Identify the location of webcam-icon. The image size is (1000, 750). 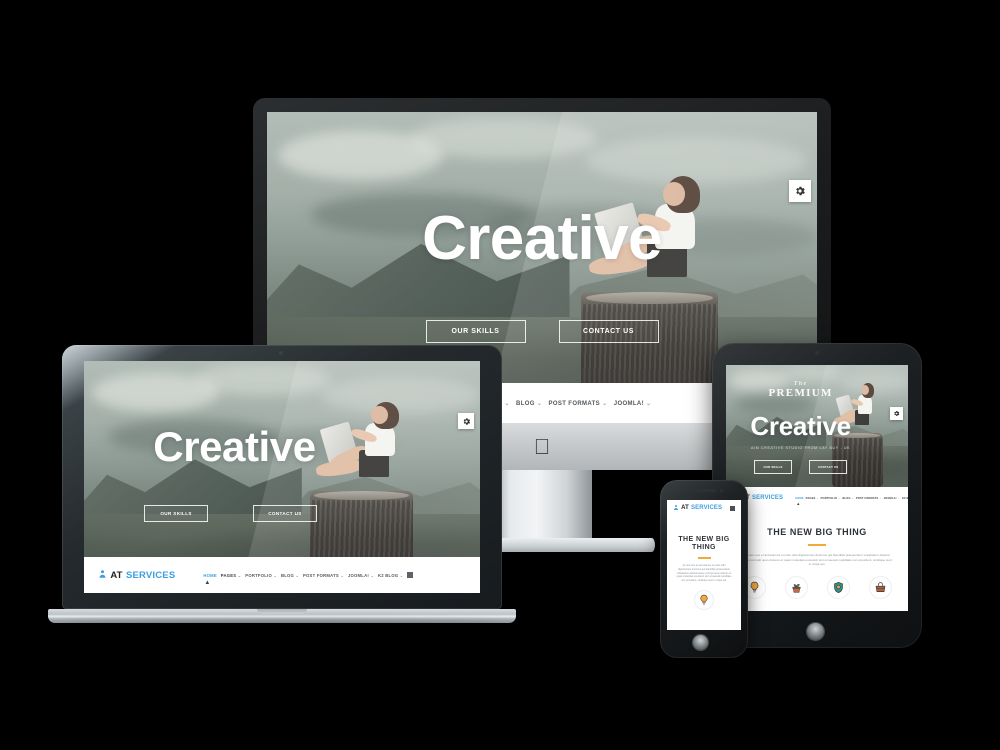
(281, 353).